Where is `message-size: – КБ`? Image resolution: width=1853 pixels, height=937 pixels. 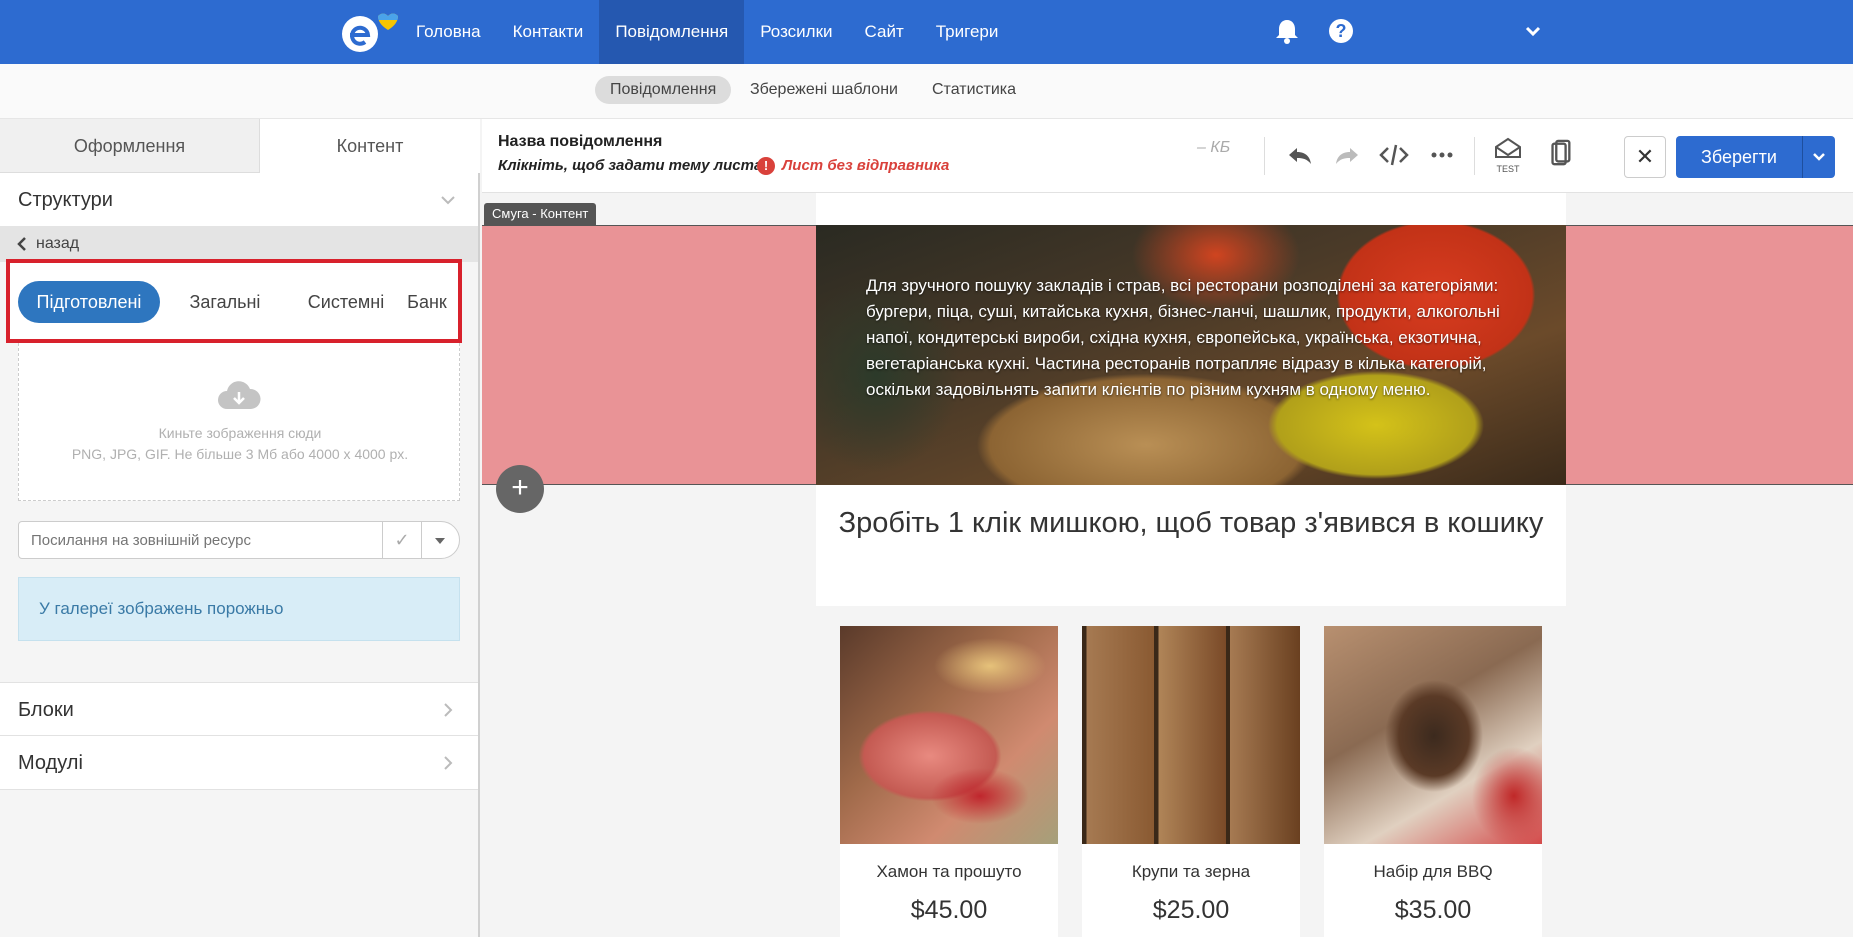 message-size: – КБ is located at coordinates (1214, 147).